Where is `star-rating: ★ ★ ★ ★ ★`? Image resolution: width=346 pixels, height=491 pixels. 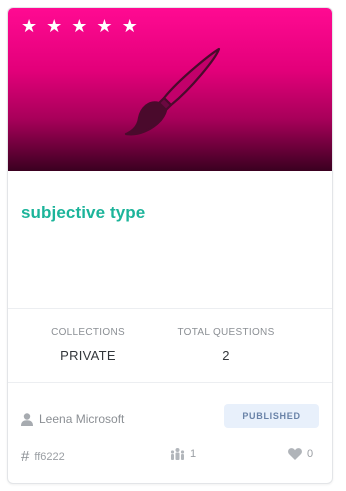 star-rating: ★ ★ ★ ★ ★ is located at coordinates (79, 27).